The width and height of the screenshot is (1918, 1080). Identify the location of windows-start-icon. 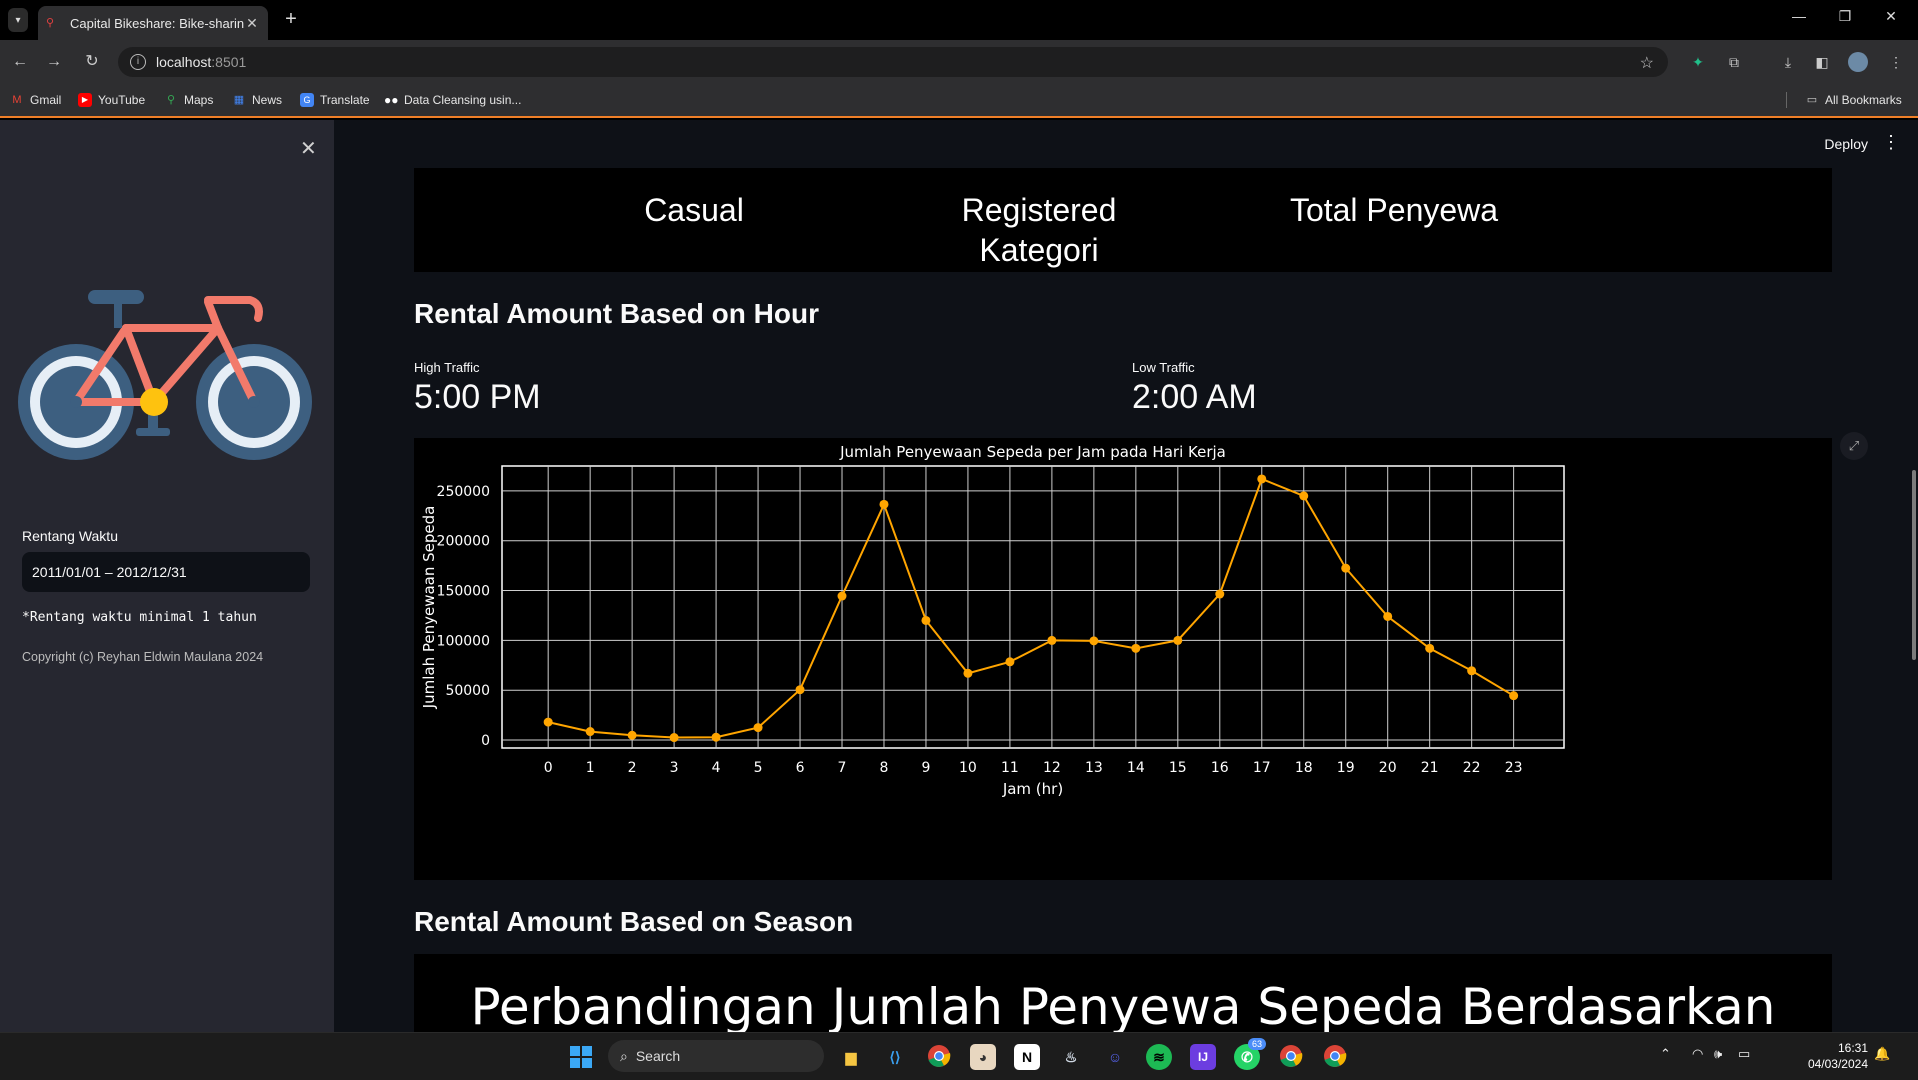
(581, 1057).